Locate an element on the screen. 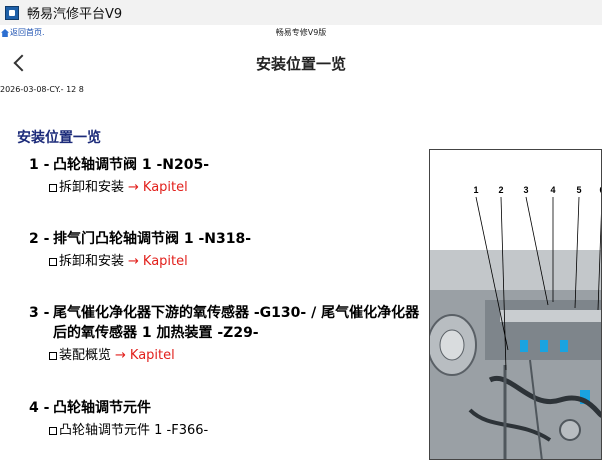 The height and width of the screenshot is (460, 602). window-title: 畅易汽修平台V9 is located at coordinates (75, 14).